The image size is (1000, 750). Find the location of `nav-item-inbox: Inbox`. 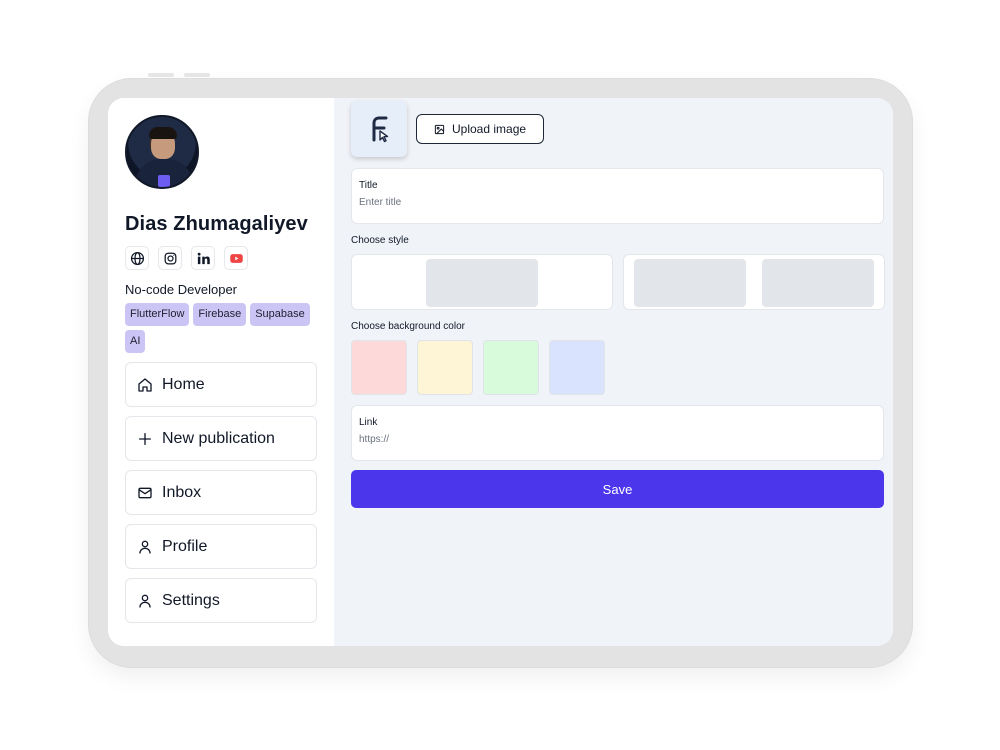

nav-item-inbox: Inbox is located at coordinates (221, 492).